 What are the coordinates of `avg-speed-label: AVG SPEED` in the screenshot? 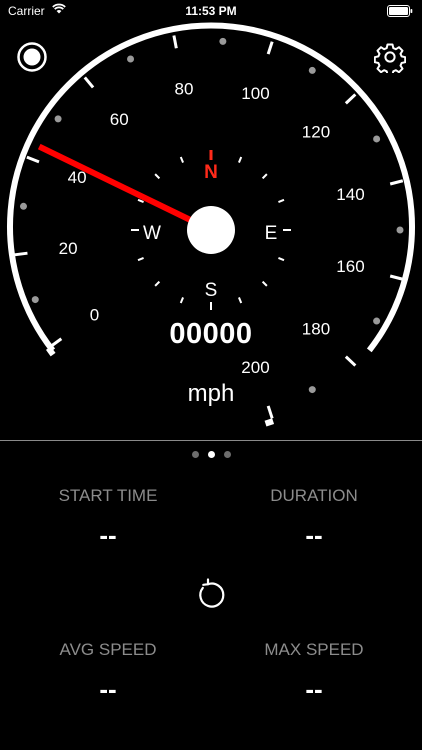 It's located at (108, 649).